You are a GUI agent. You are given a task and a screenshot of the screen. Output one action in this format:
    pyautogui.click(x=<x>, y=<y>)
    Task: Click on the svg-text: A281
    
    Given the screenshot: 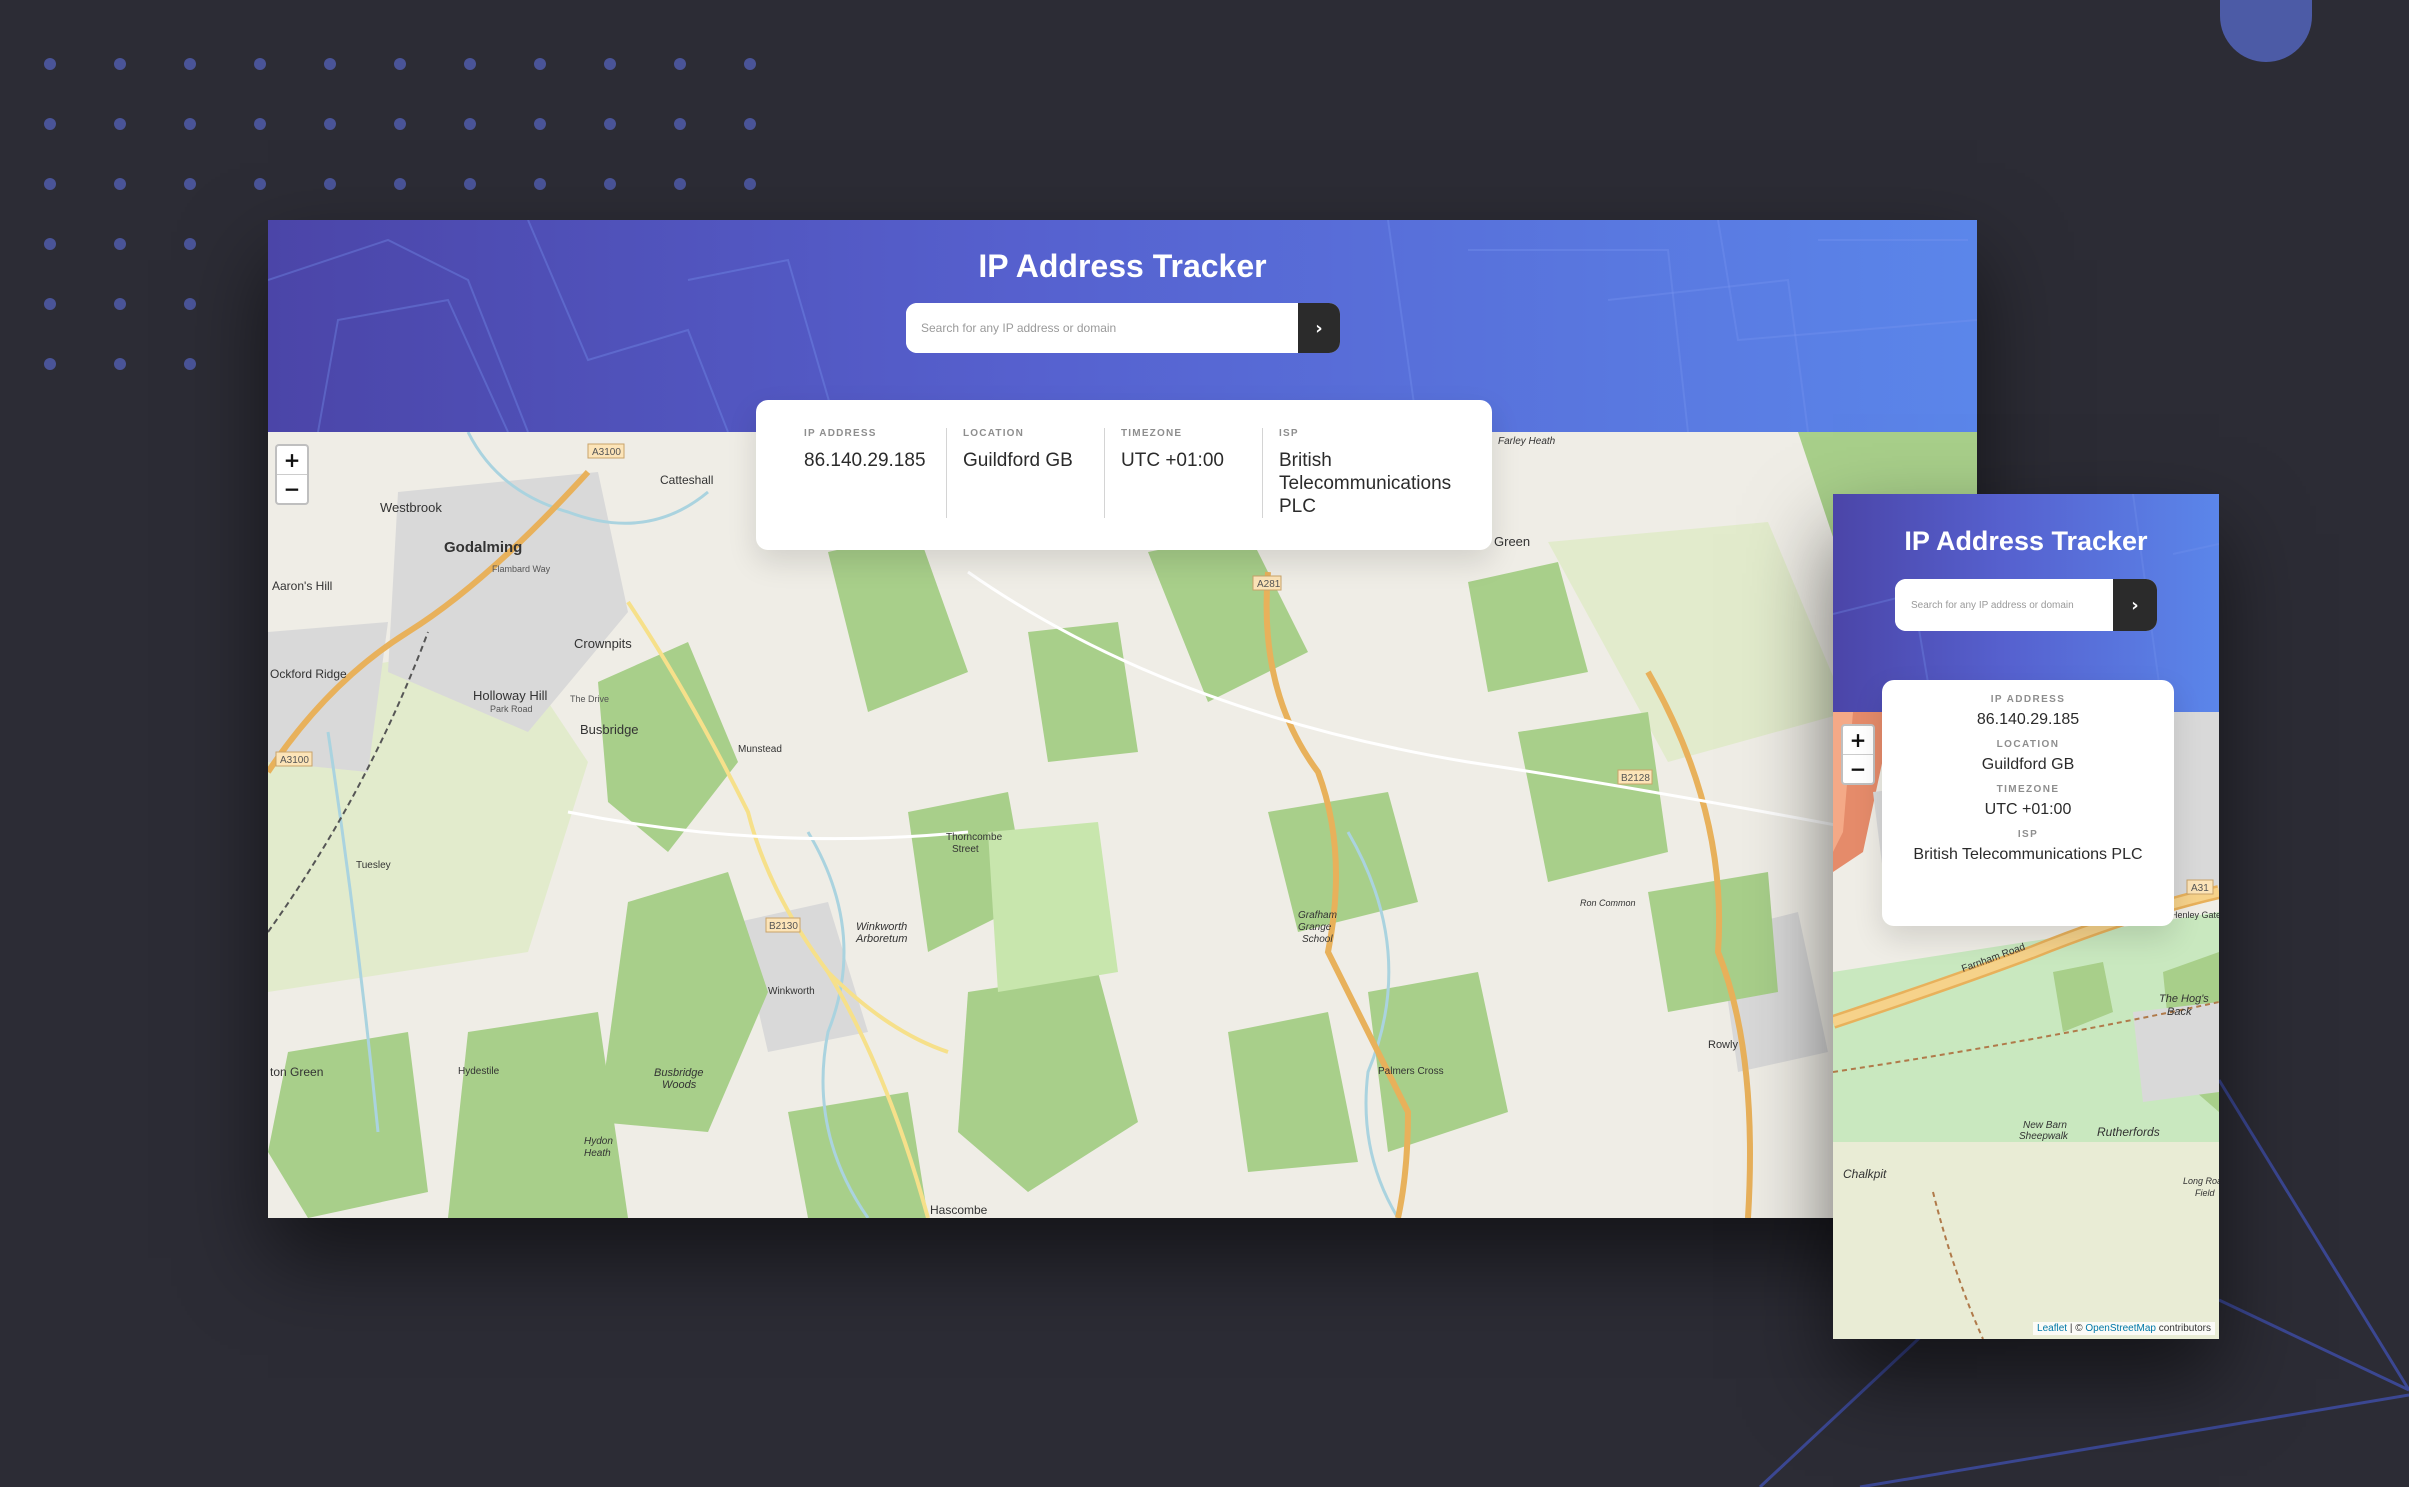 What is the action you would take?
    pyautogui.click(x=1269, y=584)
    